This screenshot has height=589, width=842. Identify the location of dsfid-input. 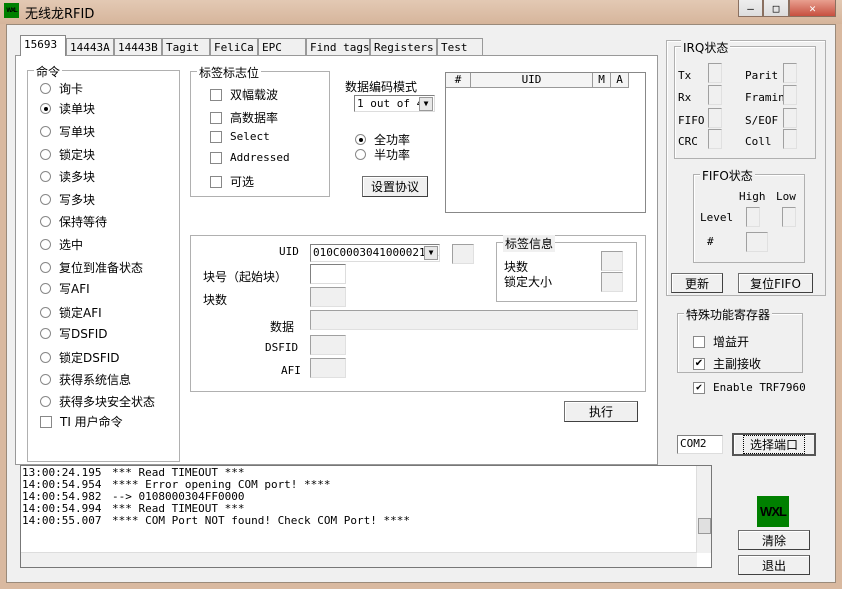
(328, 345).